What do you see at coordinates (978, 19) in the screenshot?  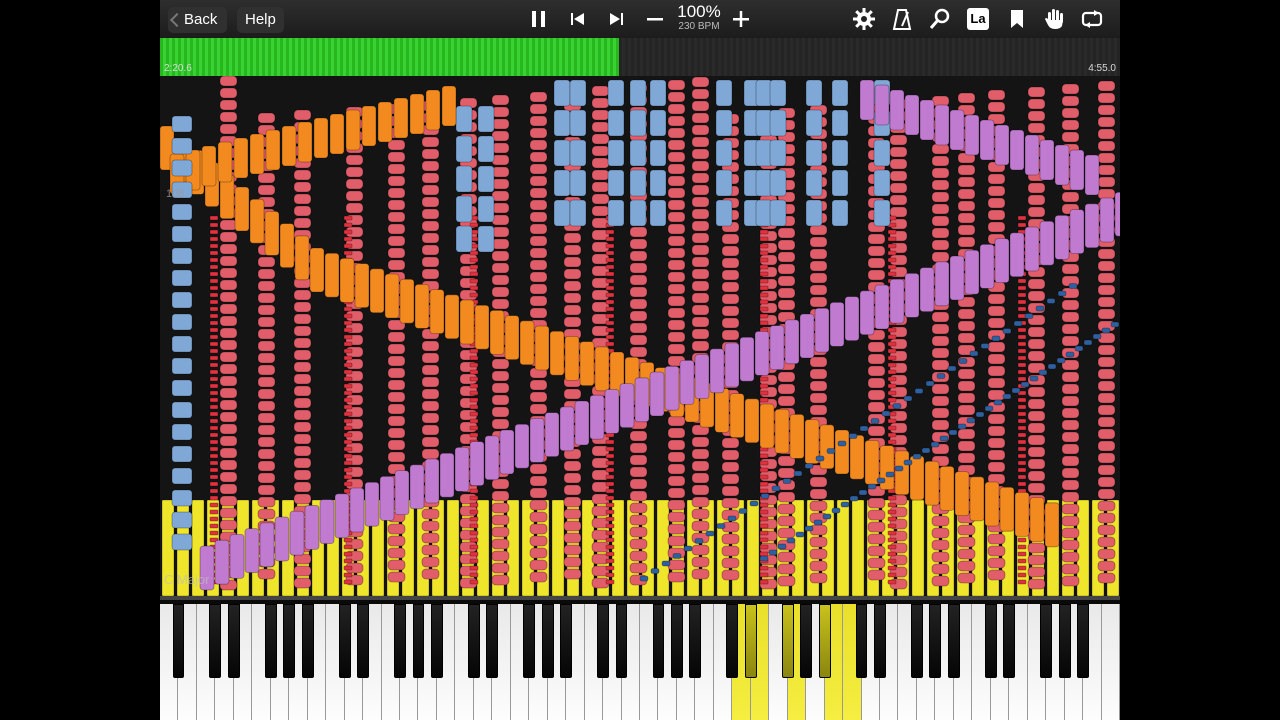 I see `label-icon: La` at bounding box center [978, 19].